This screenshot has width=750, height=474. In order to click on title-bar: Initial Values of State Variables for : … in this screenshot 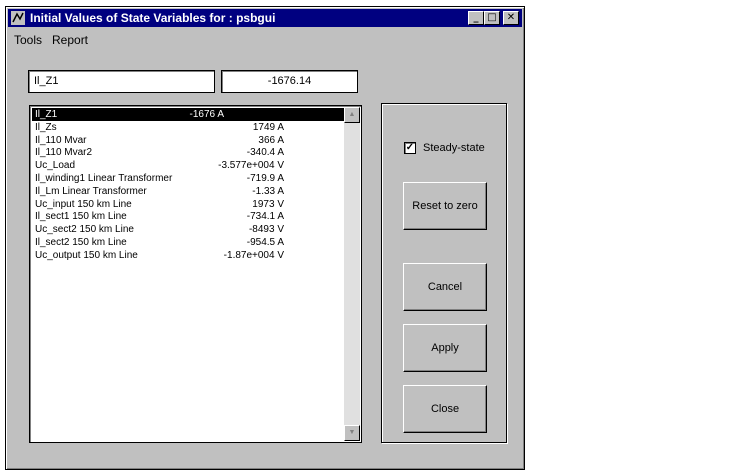, I will do `click(265, 18)`.